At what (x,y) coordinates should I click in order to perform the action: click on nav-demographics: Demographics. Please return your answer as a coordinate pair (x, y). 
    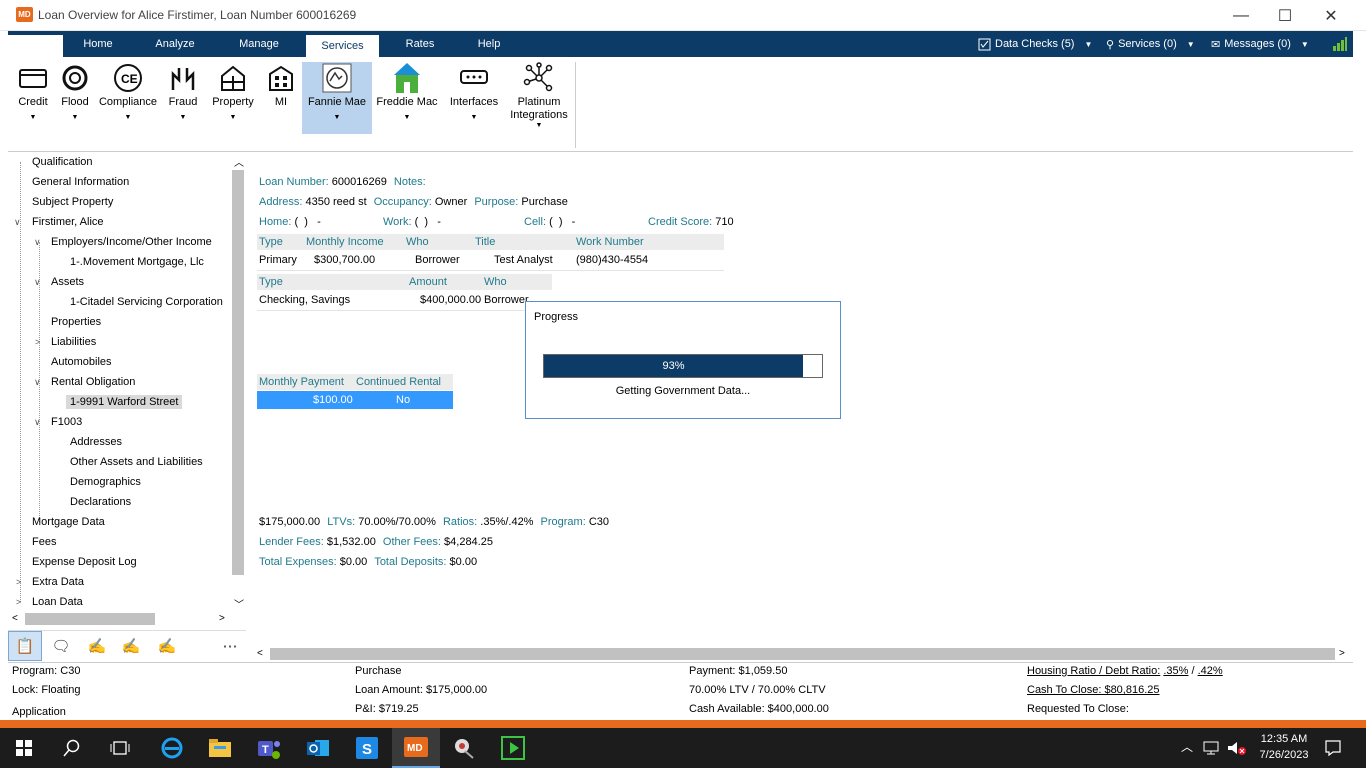
    Looking at the image, I should click on (105, 482).